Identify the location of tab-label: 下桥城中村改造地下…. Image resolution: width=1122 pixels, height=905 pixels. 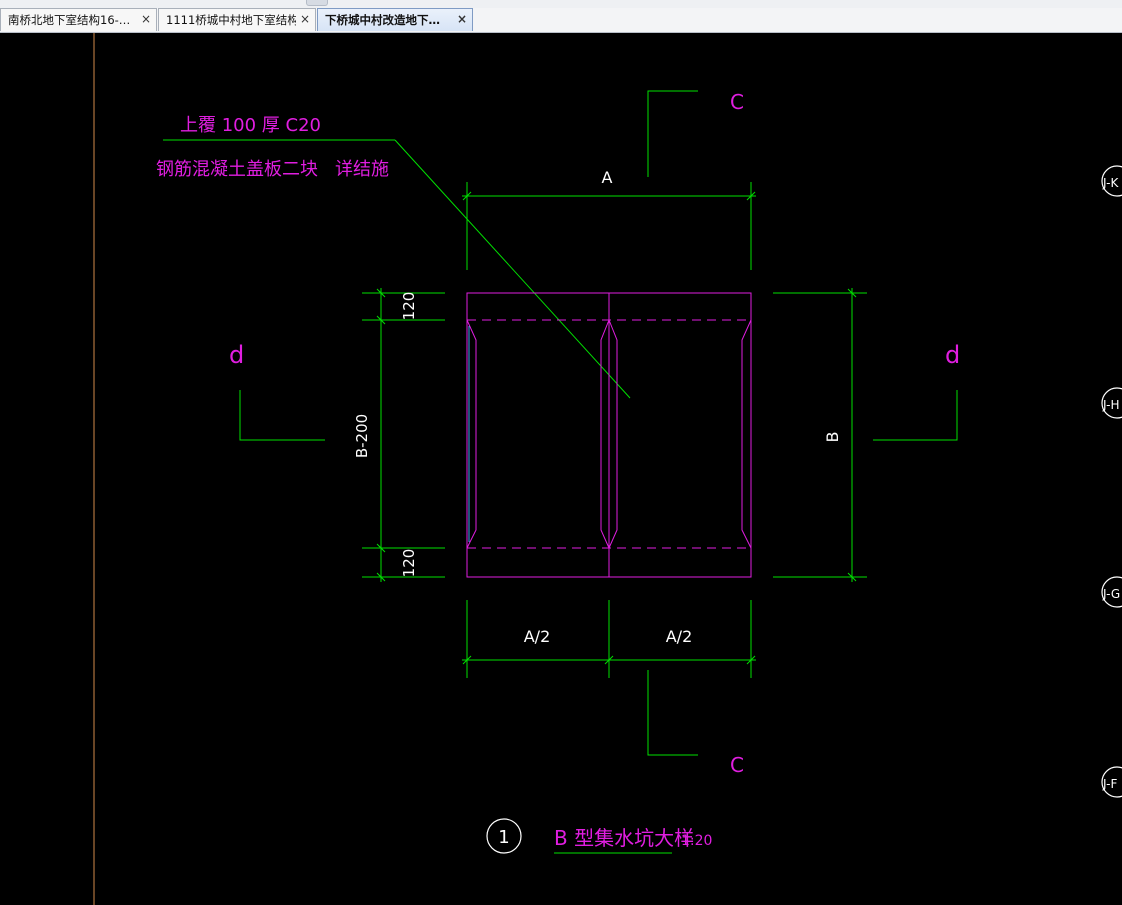
(382, 20).